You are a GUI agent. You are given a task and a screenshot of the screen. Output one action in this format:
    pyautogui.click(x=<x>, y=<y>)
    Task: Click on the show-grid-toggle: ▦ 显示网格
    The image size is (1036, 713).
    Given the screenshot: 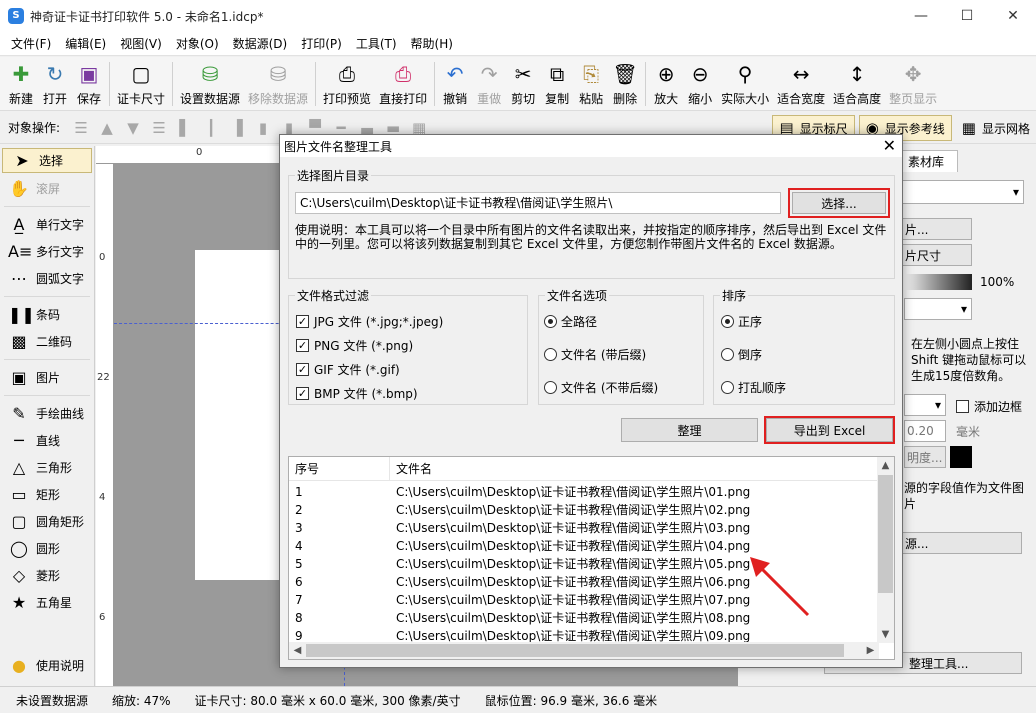 What is the action you would take?
    pyautogui.click(x=996, y=128)
    